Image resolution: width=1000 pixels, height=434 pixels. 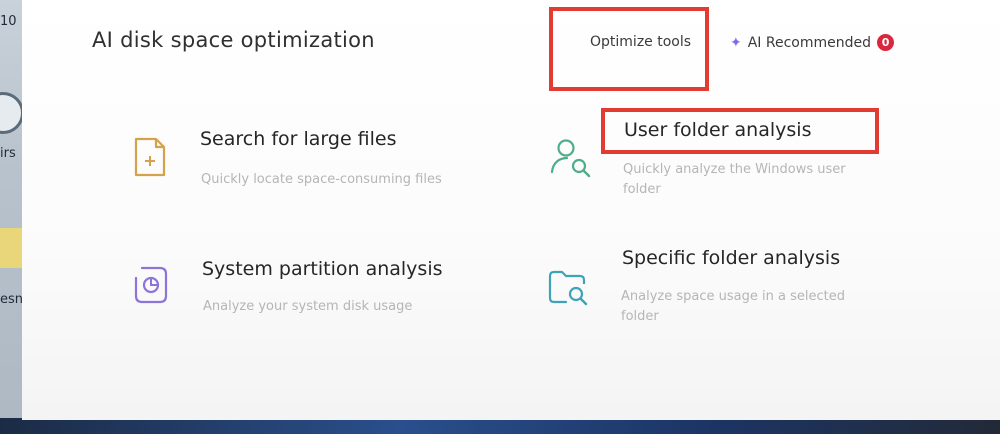 What do you see at coordinates (152, 287) in the screenshot?
I see `disk-chart-icon` at bounding box center [152, 287].